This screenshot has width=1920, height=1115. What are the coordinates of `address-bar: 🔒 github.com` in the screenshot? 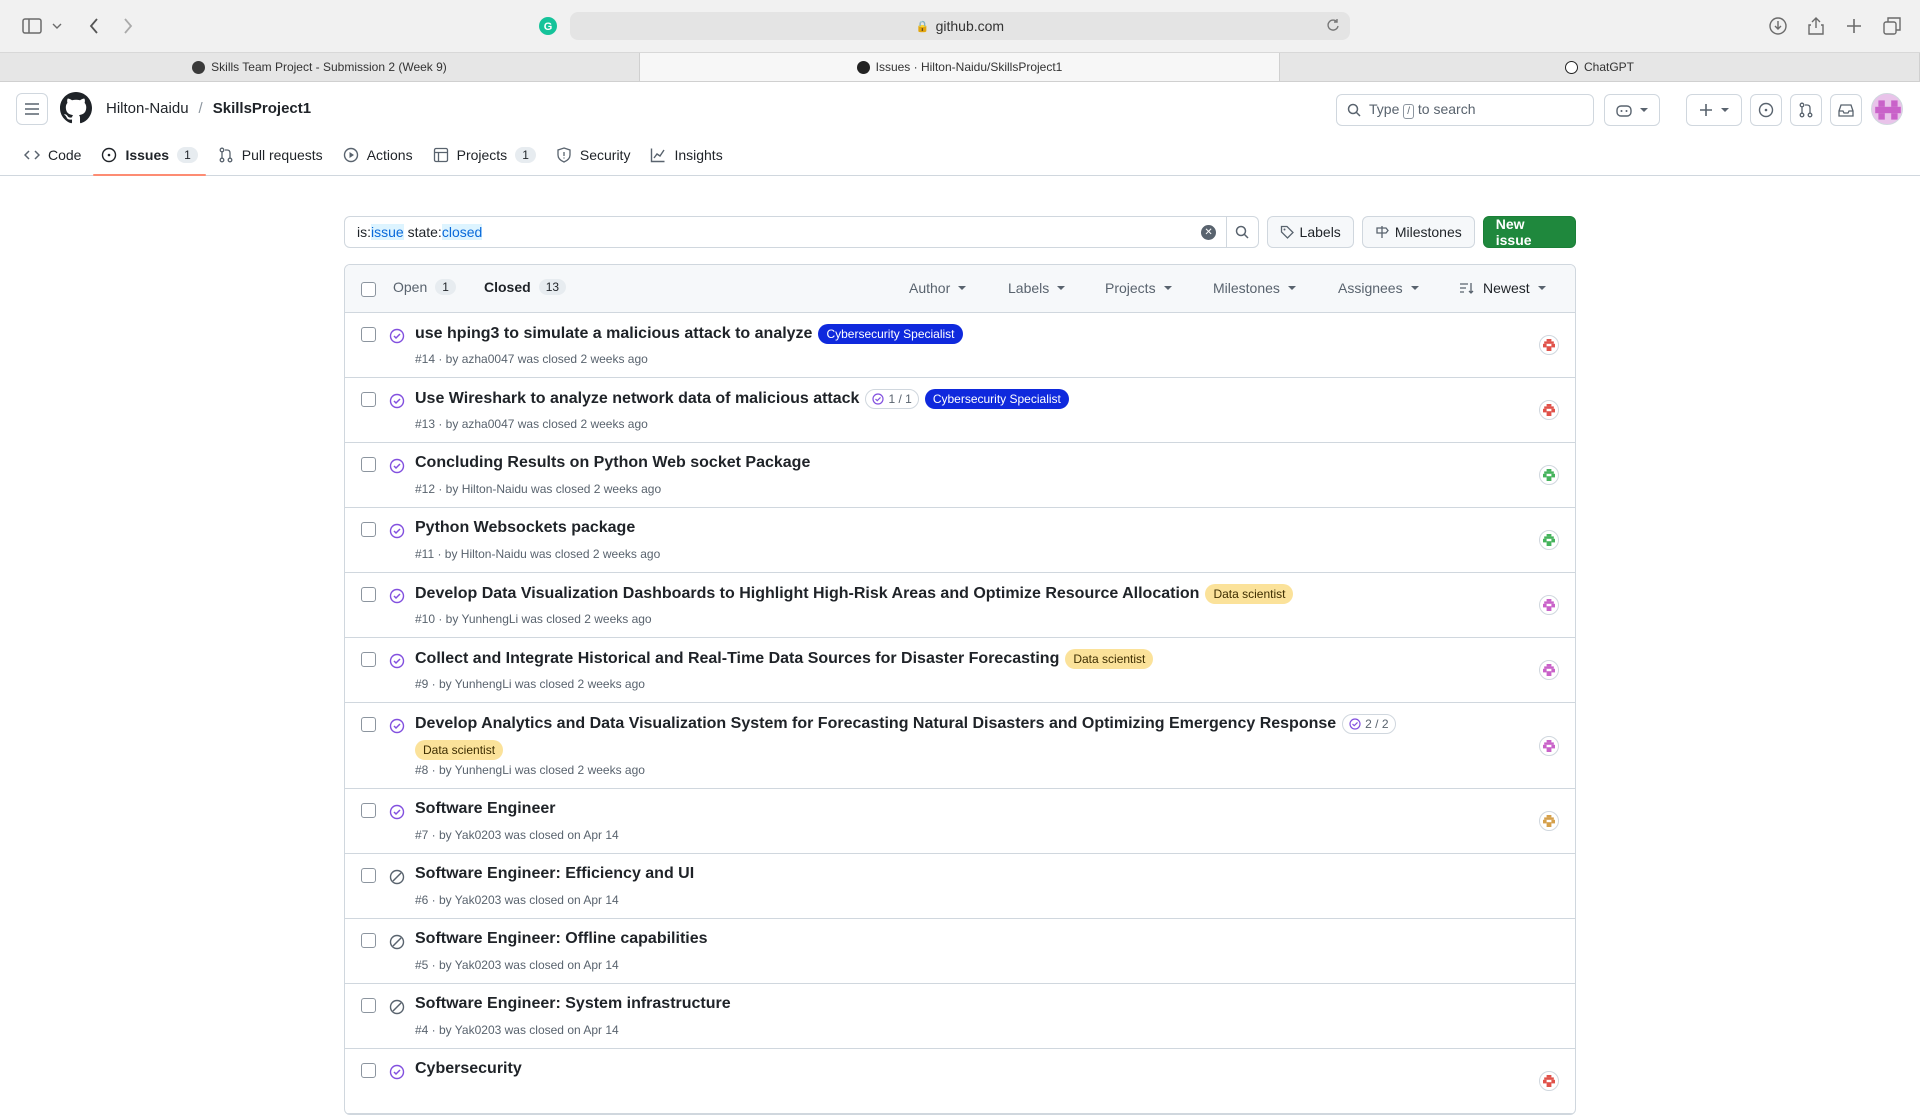 It's located at (960, 26).